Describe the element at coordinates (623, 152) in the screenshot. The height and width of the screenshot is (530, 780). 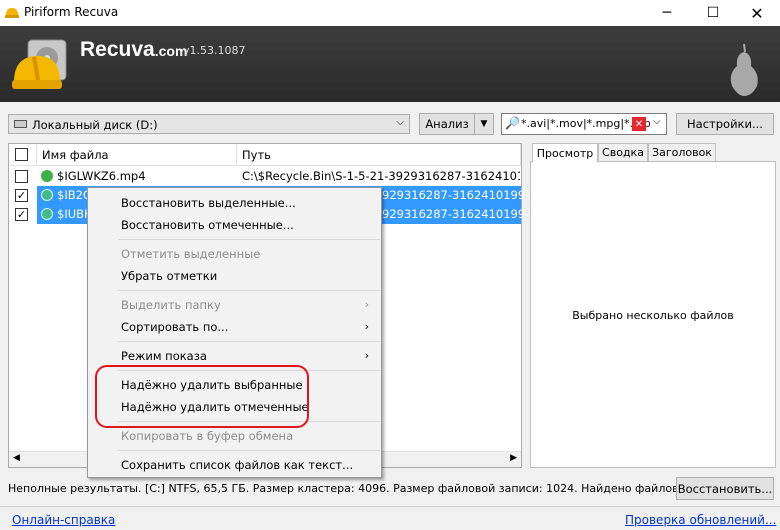
I see `tab-summary: Сводка` at that location.